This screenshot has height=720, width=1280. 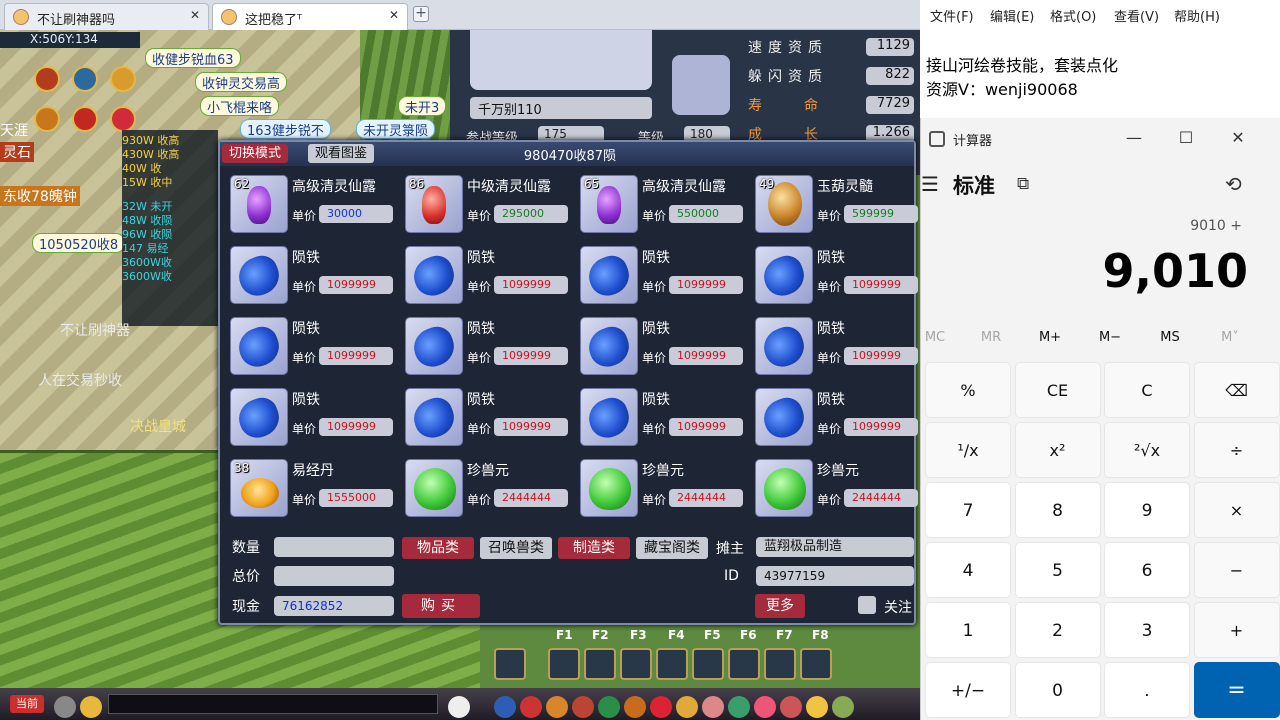 I want to click on digit-3-button: 3, so click(x=1147, y=630).